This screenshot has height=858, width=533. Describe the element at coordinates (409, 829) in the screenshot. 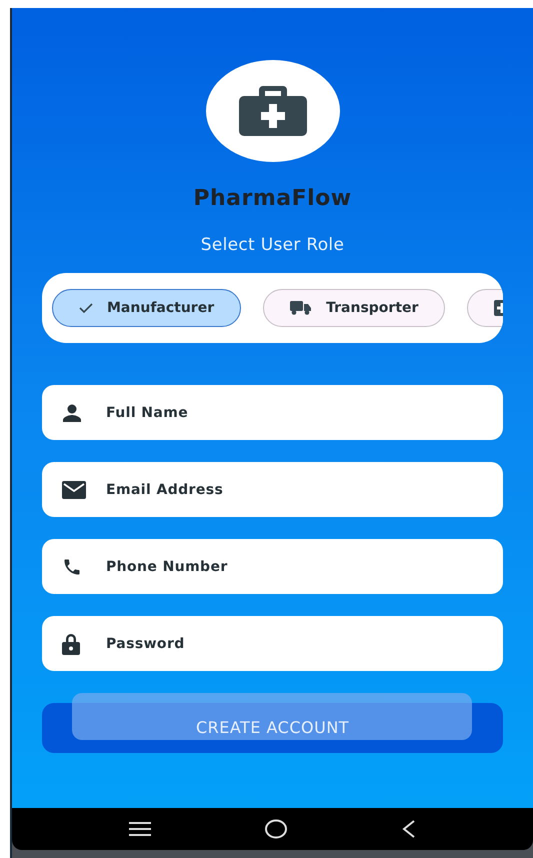

I see `back-icon` at that location.